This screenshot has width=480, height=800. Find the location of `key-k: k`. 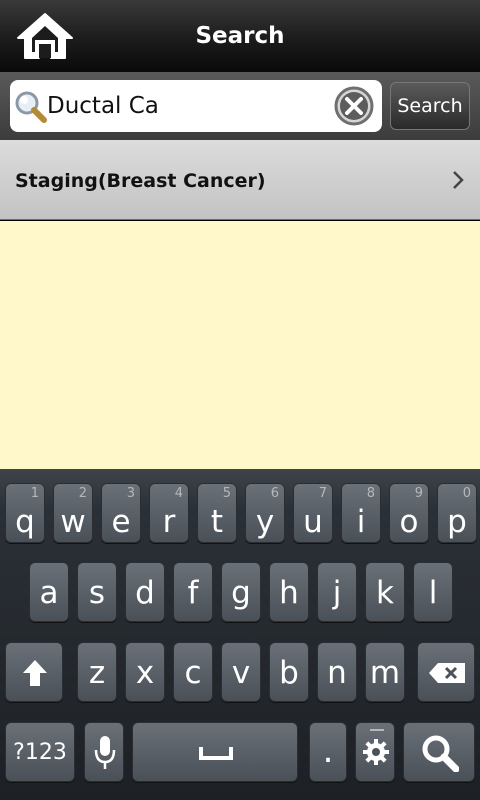

key-k: k is located at coordinates (385, 592).